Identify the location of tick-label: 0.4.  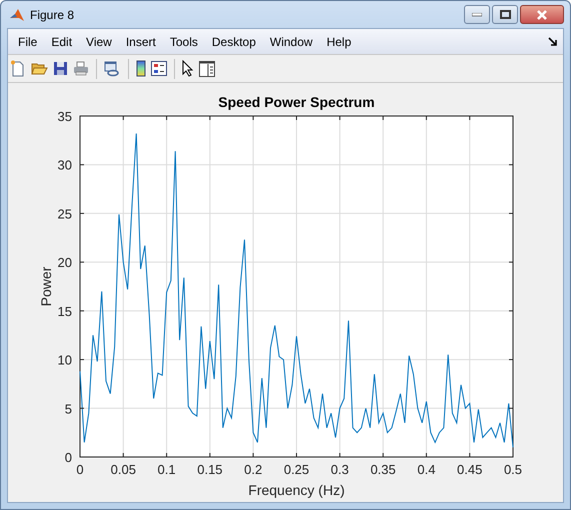
(426, 469).